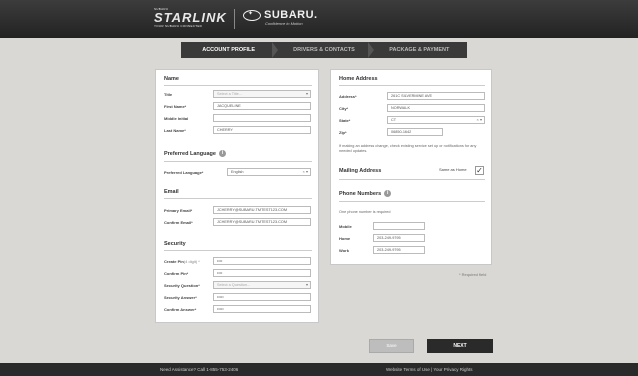  Describe the element at coordinates (348, 96) in the screenshot. I see `address-label: Address*` at that location.